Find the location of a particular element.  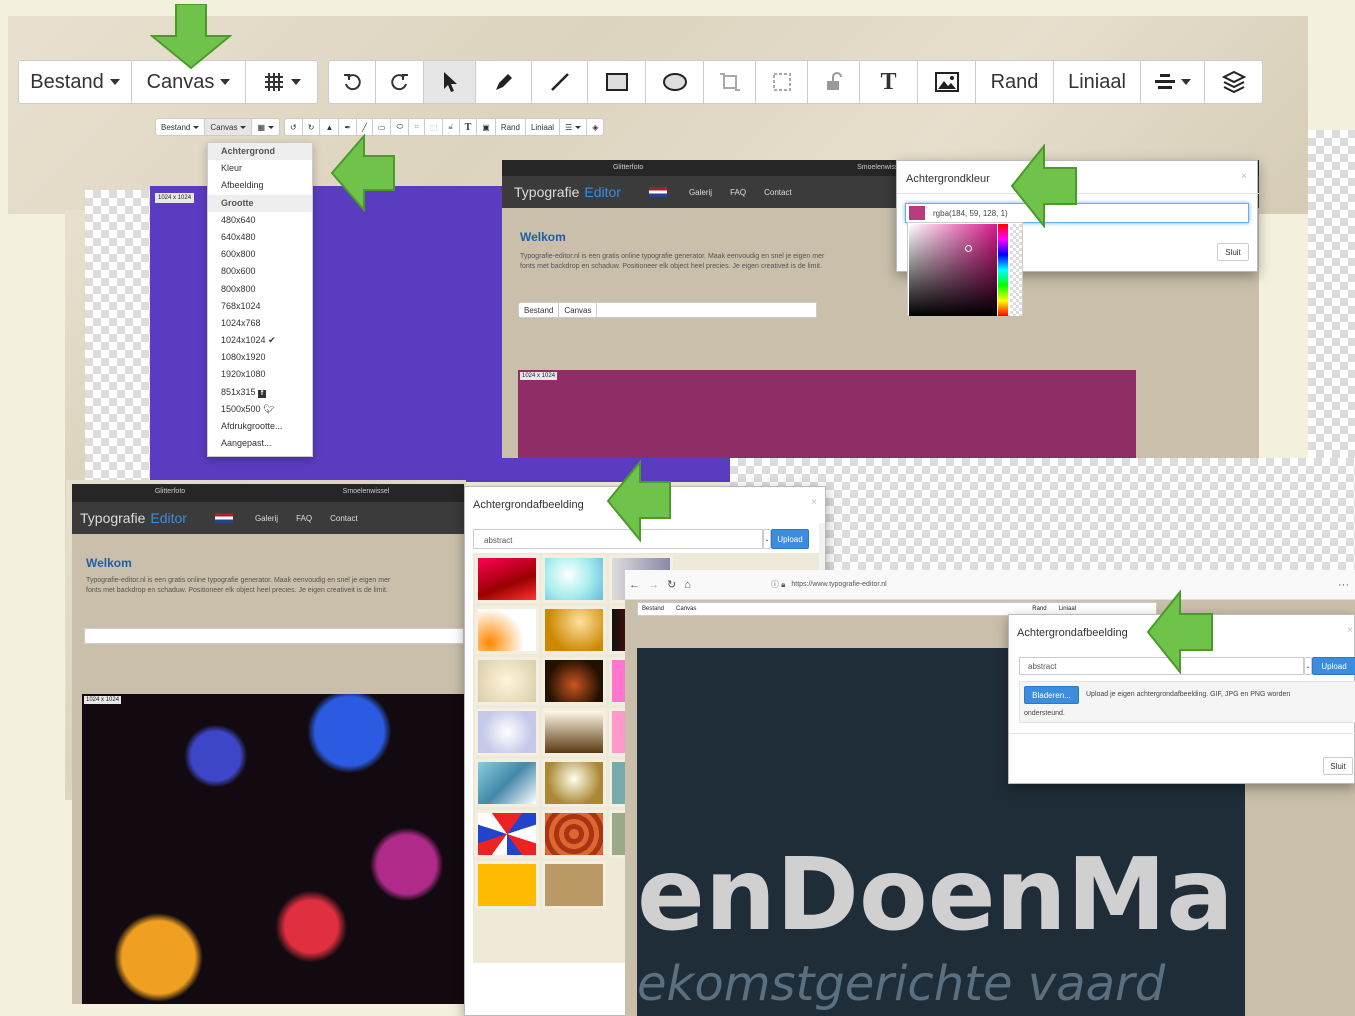

menu-item-480x640: 480x640 is located at coordinates (260, 220).